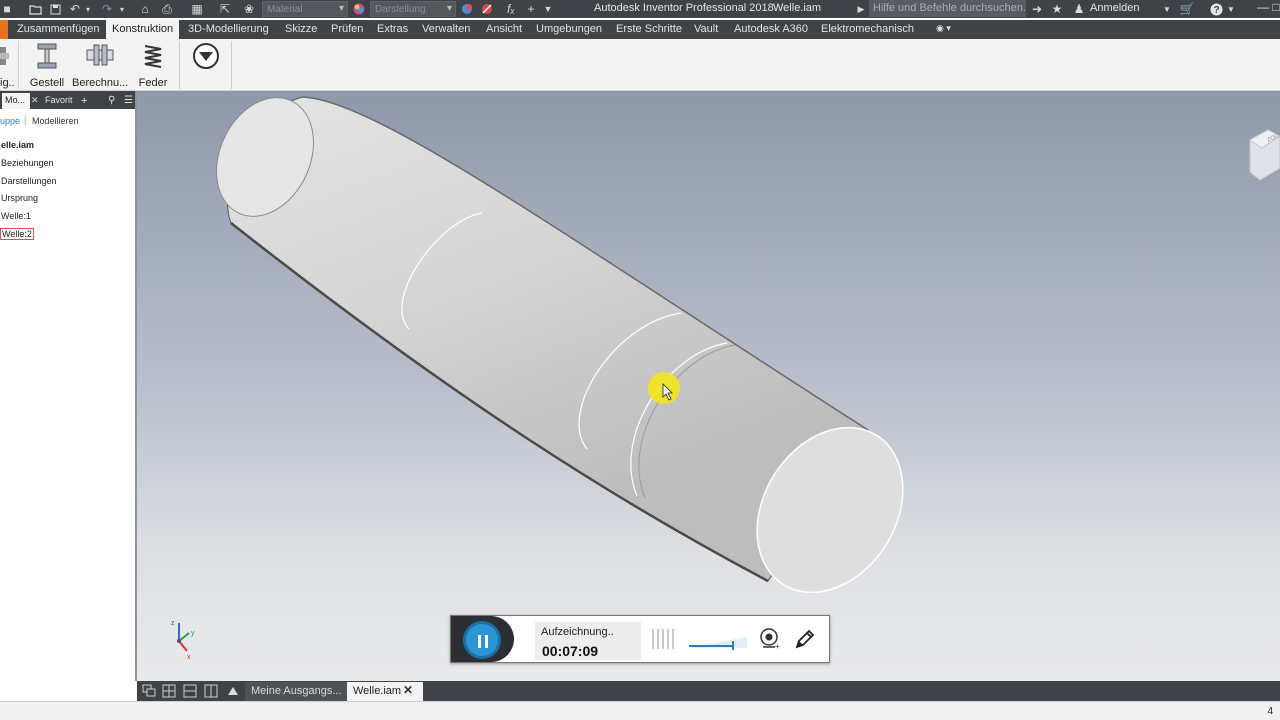 The height and width of the screenshot is (720, 1280). What do you see at coordinates (10, 121) in the screenshot?
I see `filter-group-link: uppe` at bounding box center [10, 121].